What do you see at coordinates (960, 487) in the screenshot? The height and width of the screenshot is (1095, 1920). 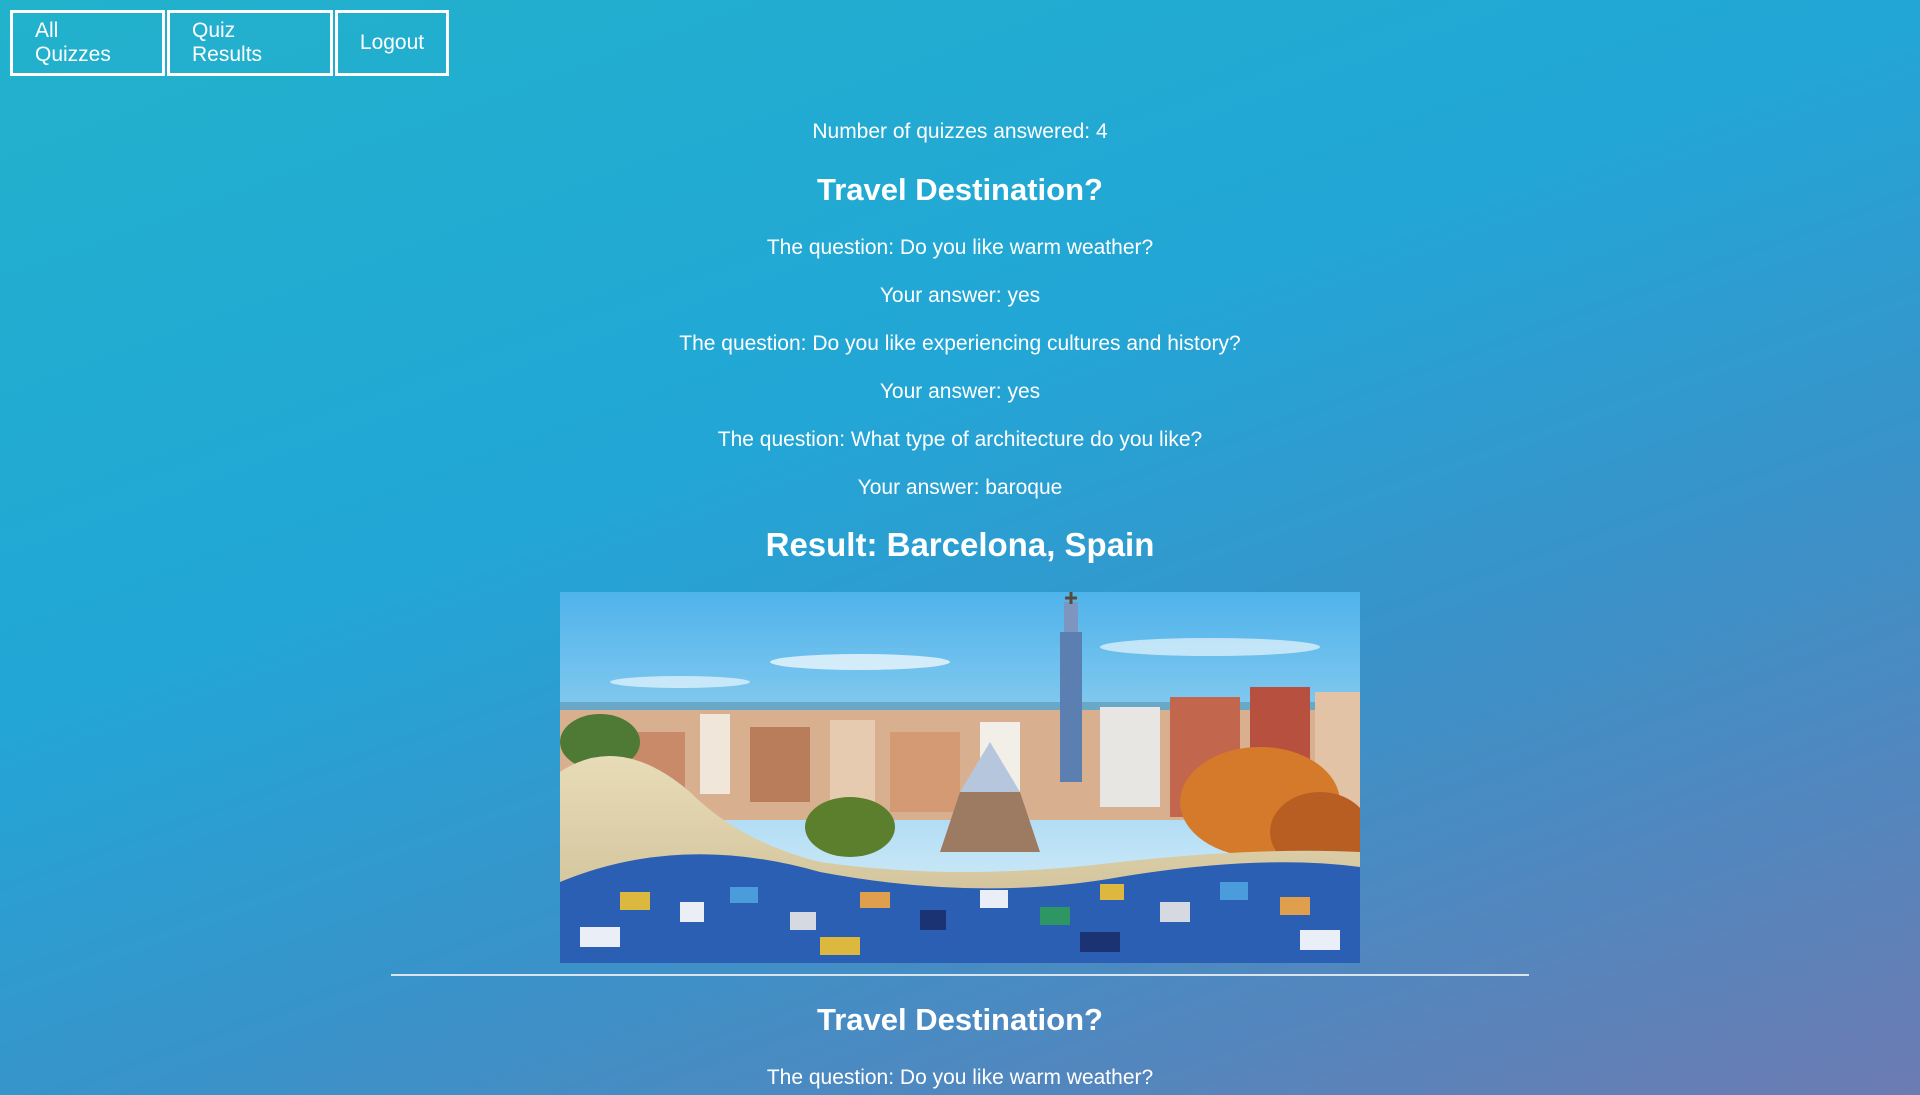 I see `answer-text: Your answer: baroque` at bounding box center [960, 487].